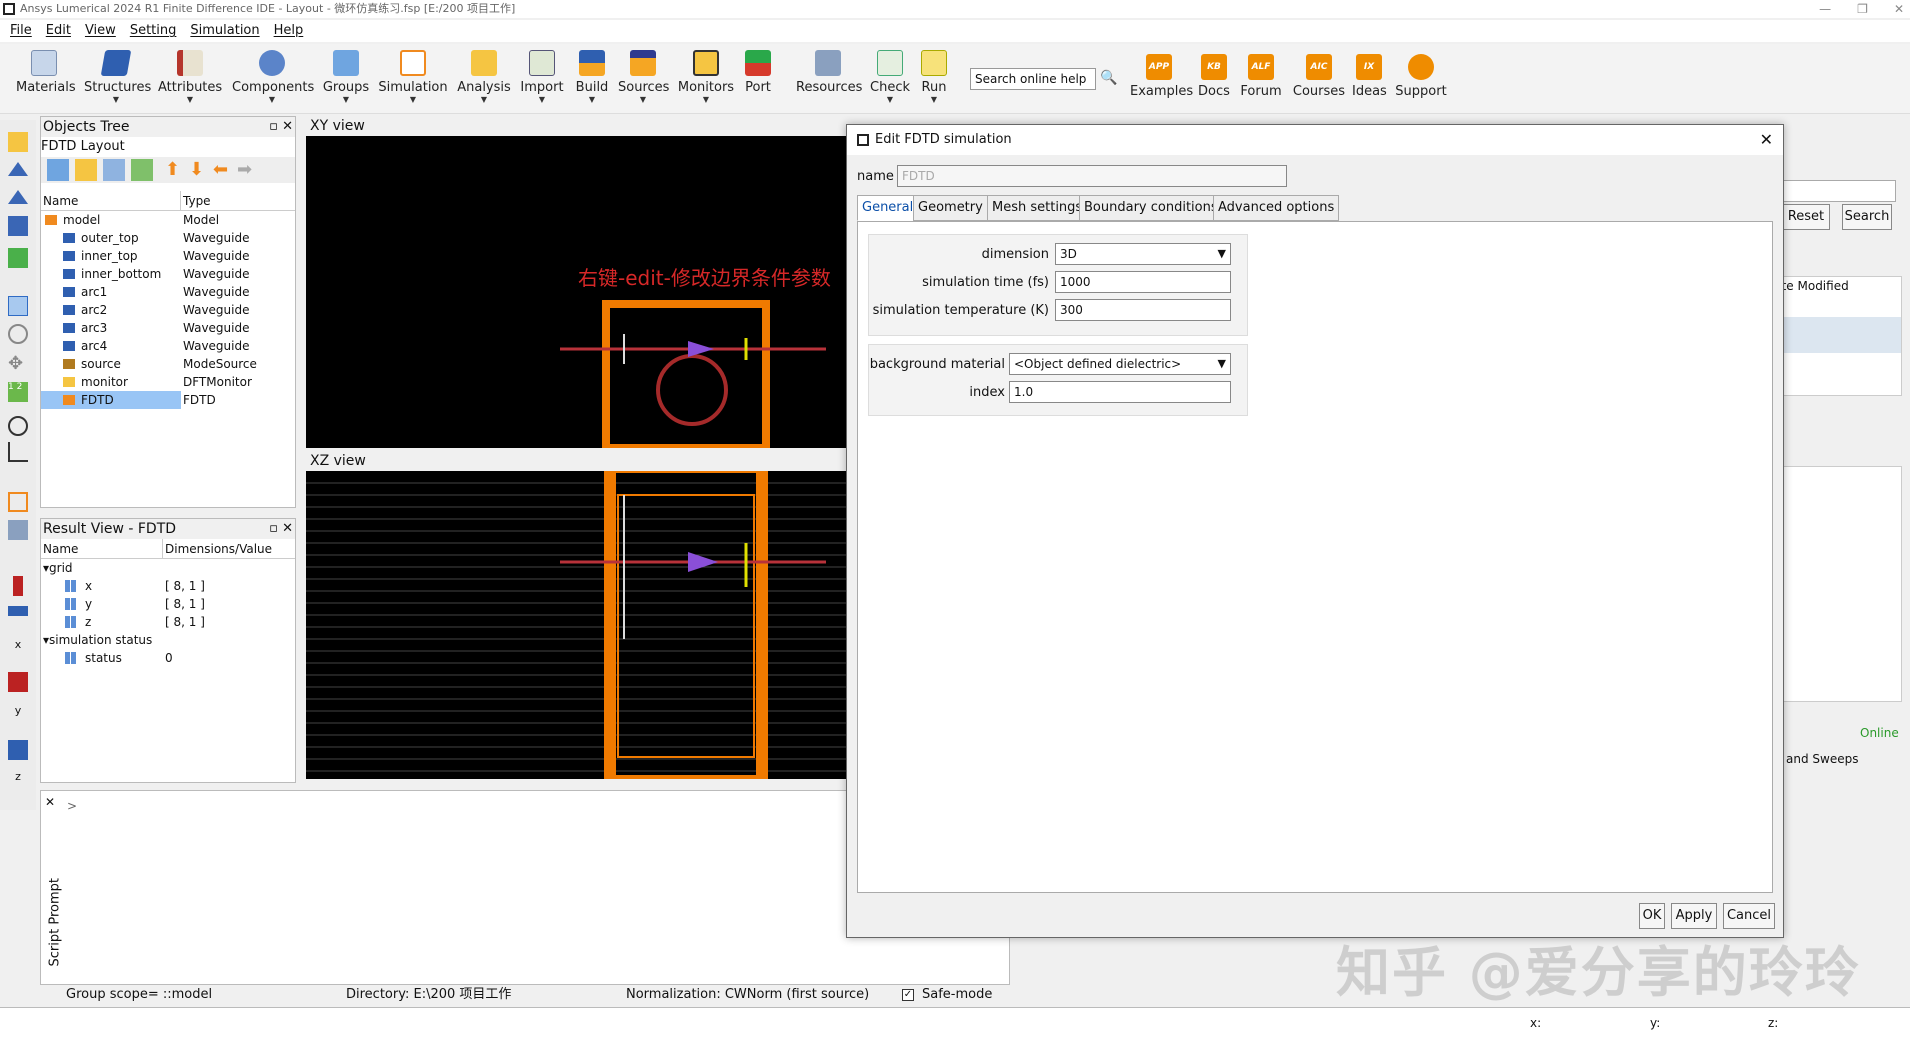 Image resolution: width=1910 pixels, height=1040 pixels. What do you see at coordinates (1806, 217) in the screenshot?
I see `library-reset-button: Reset` at bounding box center [1806, 217].